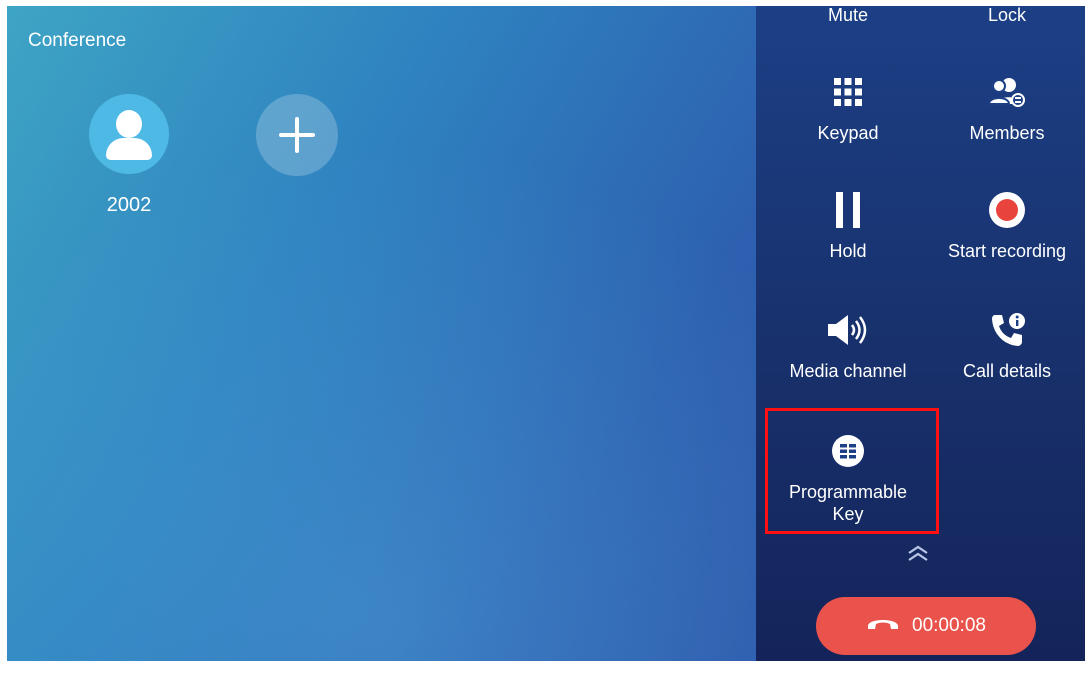 The image size is (1088, 685). What do you see at coordinates (129, 134) in the screenshot?
I see `user-avatar-icon` at bounding box center [129, 134].